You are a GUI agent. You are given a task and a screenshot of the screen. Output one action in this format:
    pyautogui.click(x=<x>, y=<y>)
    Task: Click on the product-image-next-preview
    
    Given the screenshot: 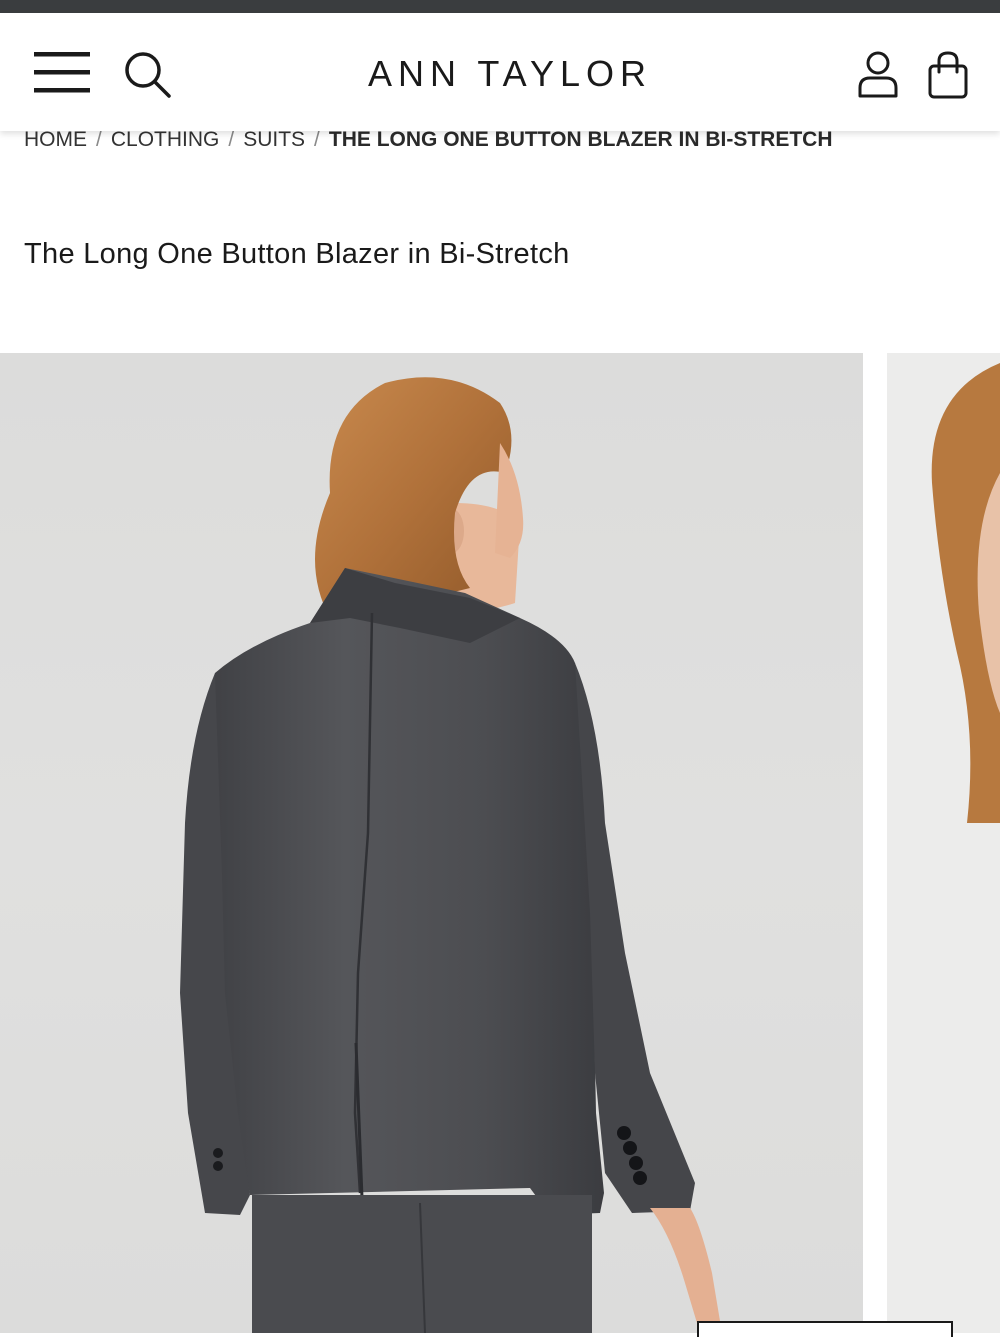 What is the action you would take?
    pyautogui.click(x=943, y=843)
    